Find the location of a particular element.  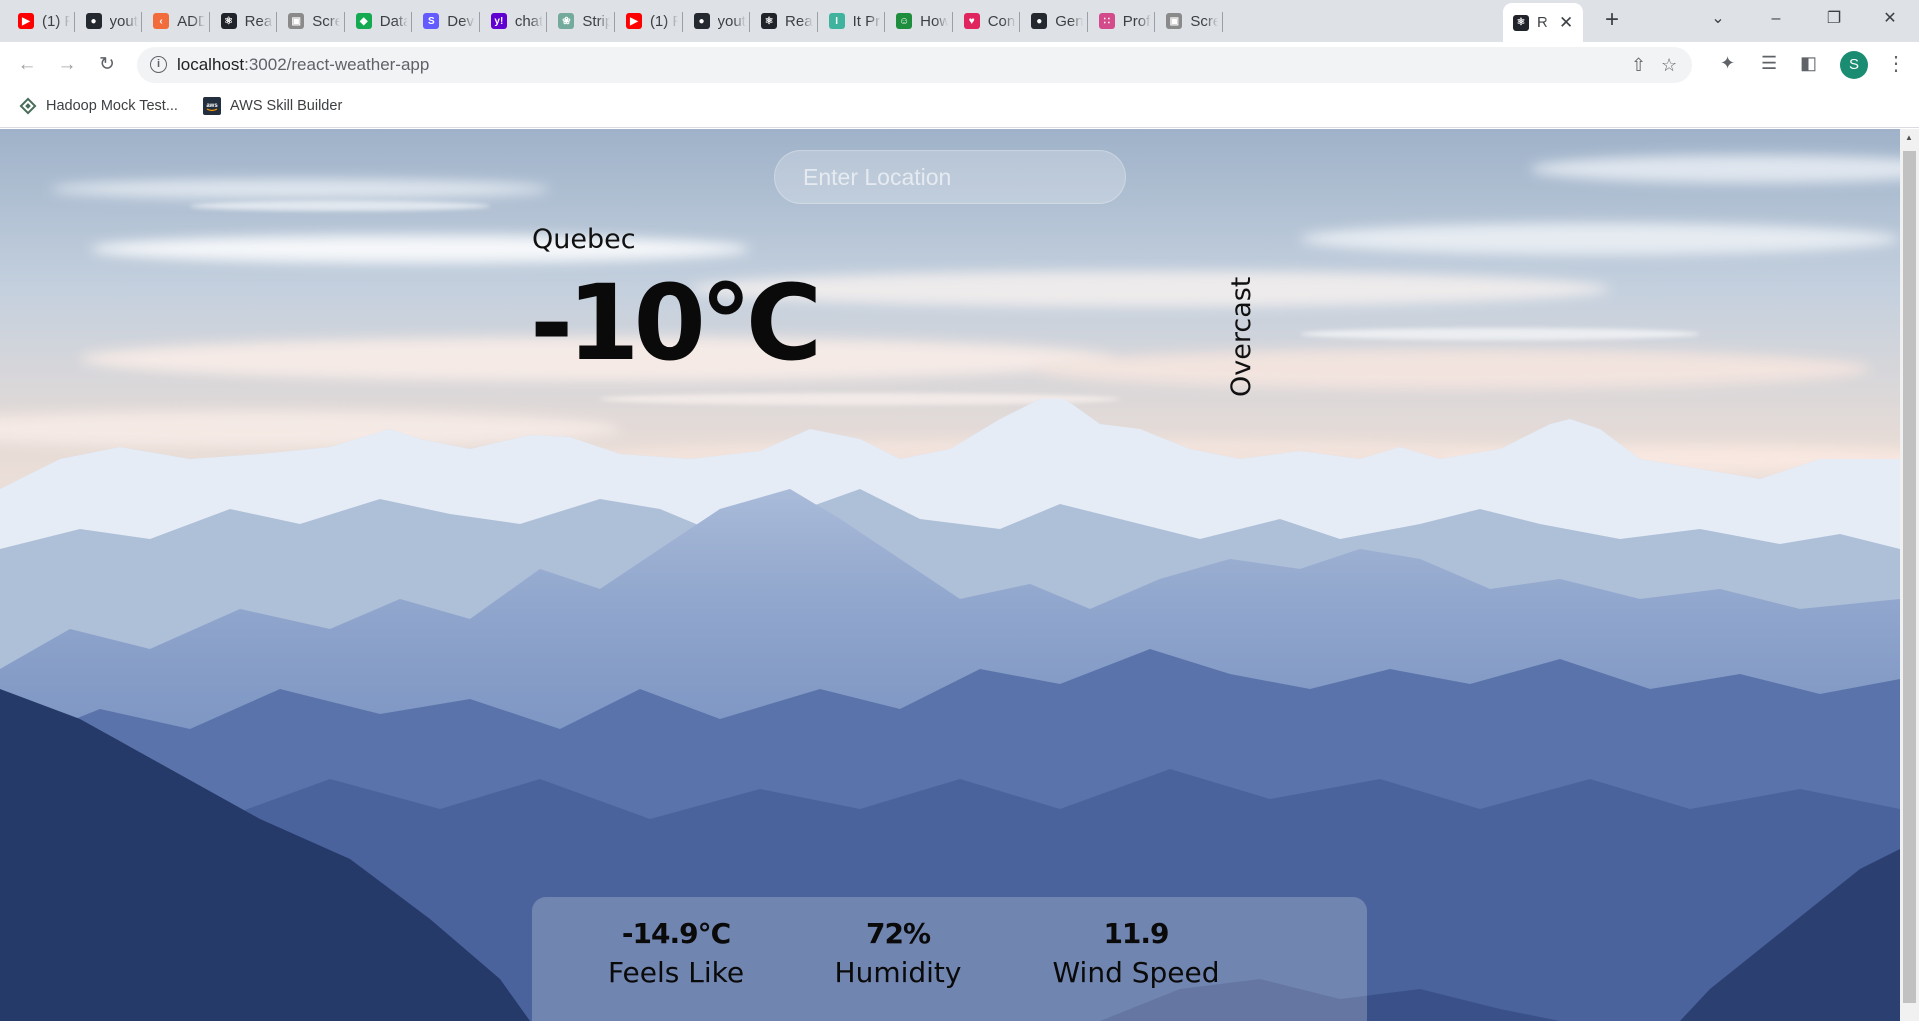

wind-speed-label: Wind Speed is located at coordinates (1136, 972).